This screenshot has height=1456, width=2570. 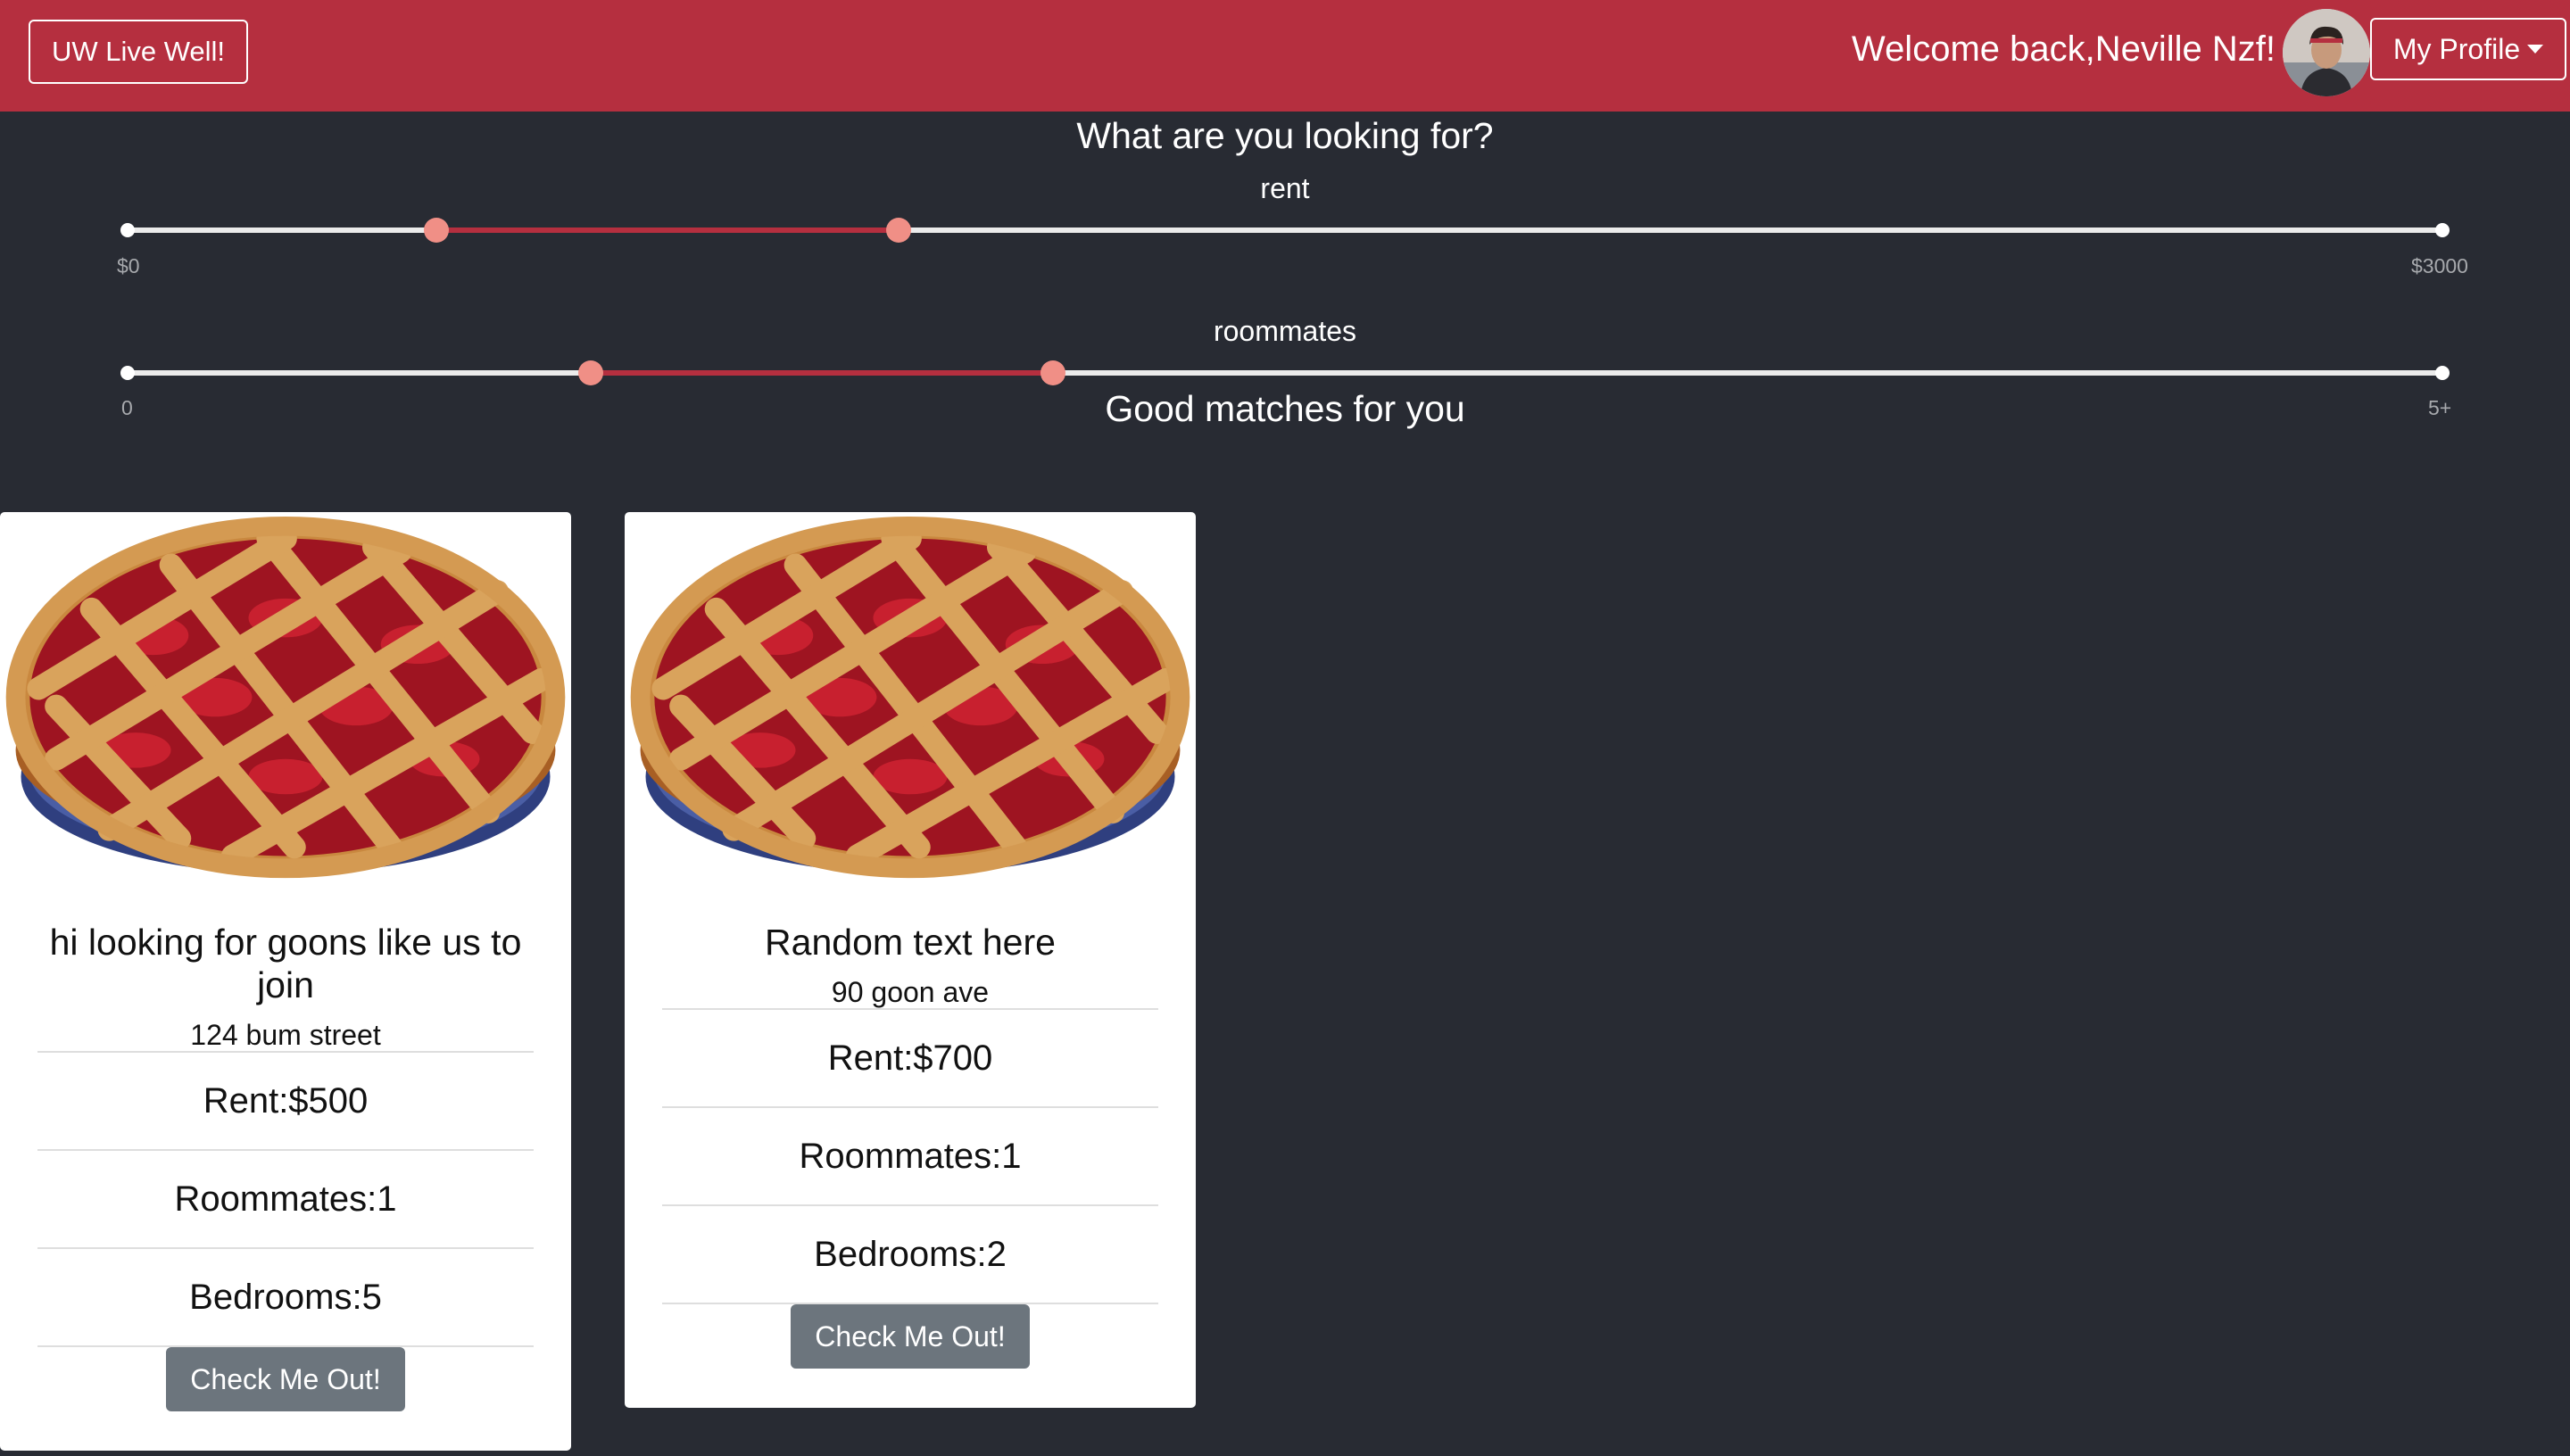 What do you see at coordinates (667, 231) in the screenshot?
I see `rent-slider-range` at bounding box center [667, 231].